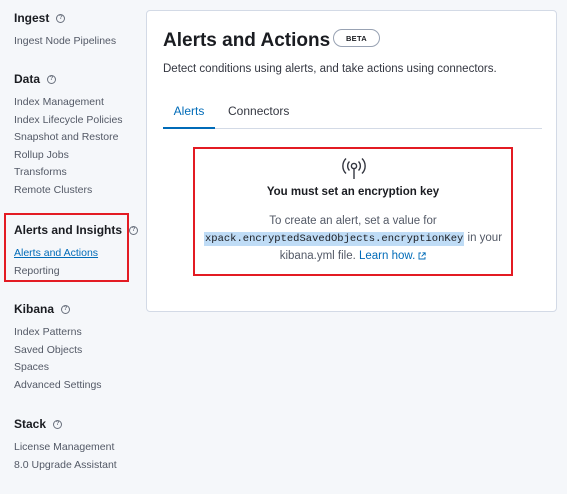 This screenshot has width=567, height=494. What do you see at coordinates (68, 191) in the screenshot?
I see `sidebar-item-remote-clusters: Remote Clusters` at bounding box center [68, 191].